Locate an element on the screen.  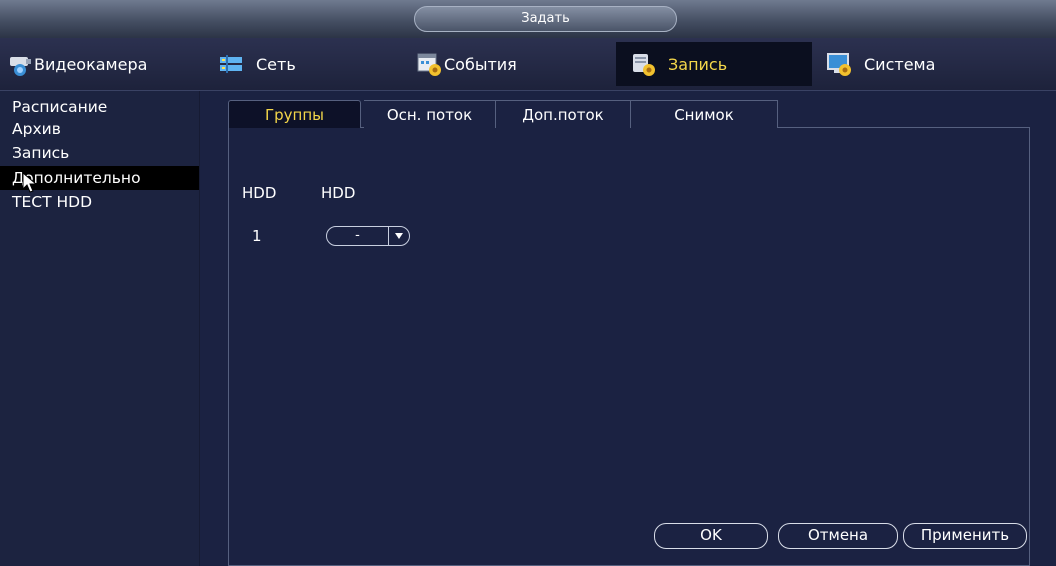
chevron-down-icon is located at coordinates (398, 236).